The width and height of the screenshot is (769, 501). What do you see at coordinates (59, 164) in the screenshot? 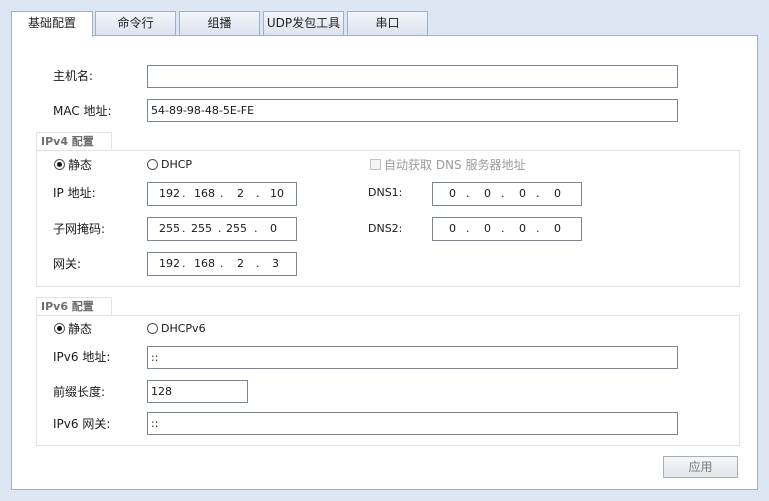
I see `ipv4-static-radio` at bounding box center [59, 164].